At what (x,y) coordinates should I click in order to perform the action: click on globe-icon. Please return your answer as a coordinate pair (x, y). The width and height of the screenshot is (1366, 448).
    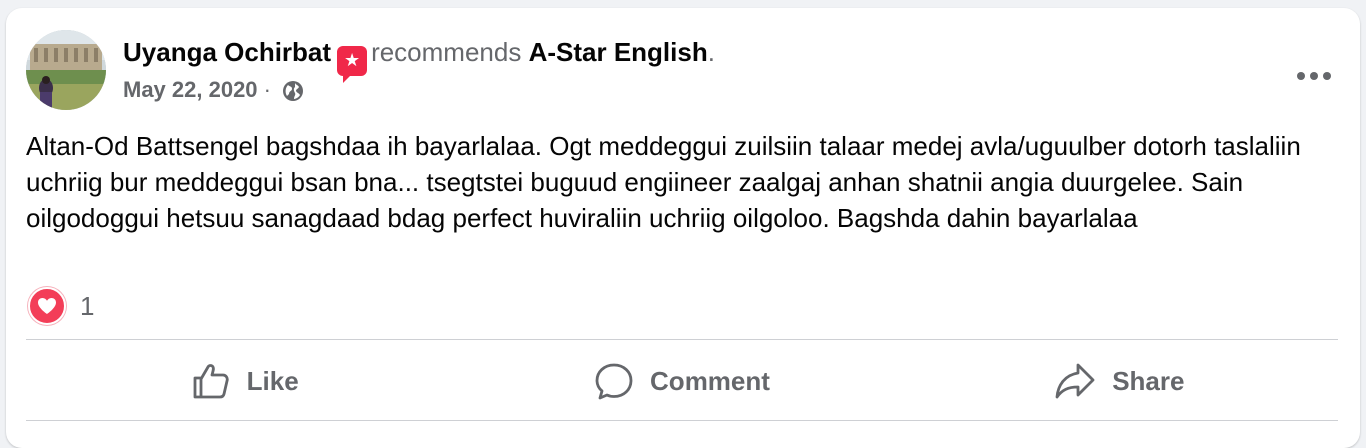
    Looking at the image, I should click on (293, 91).